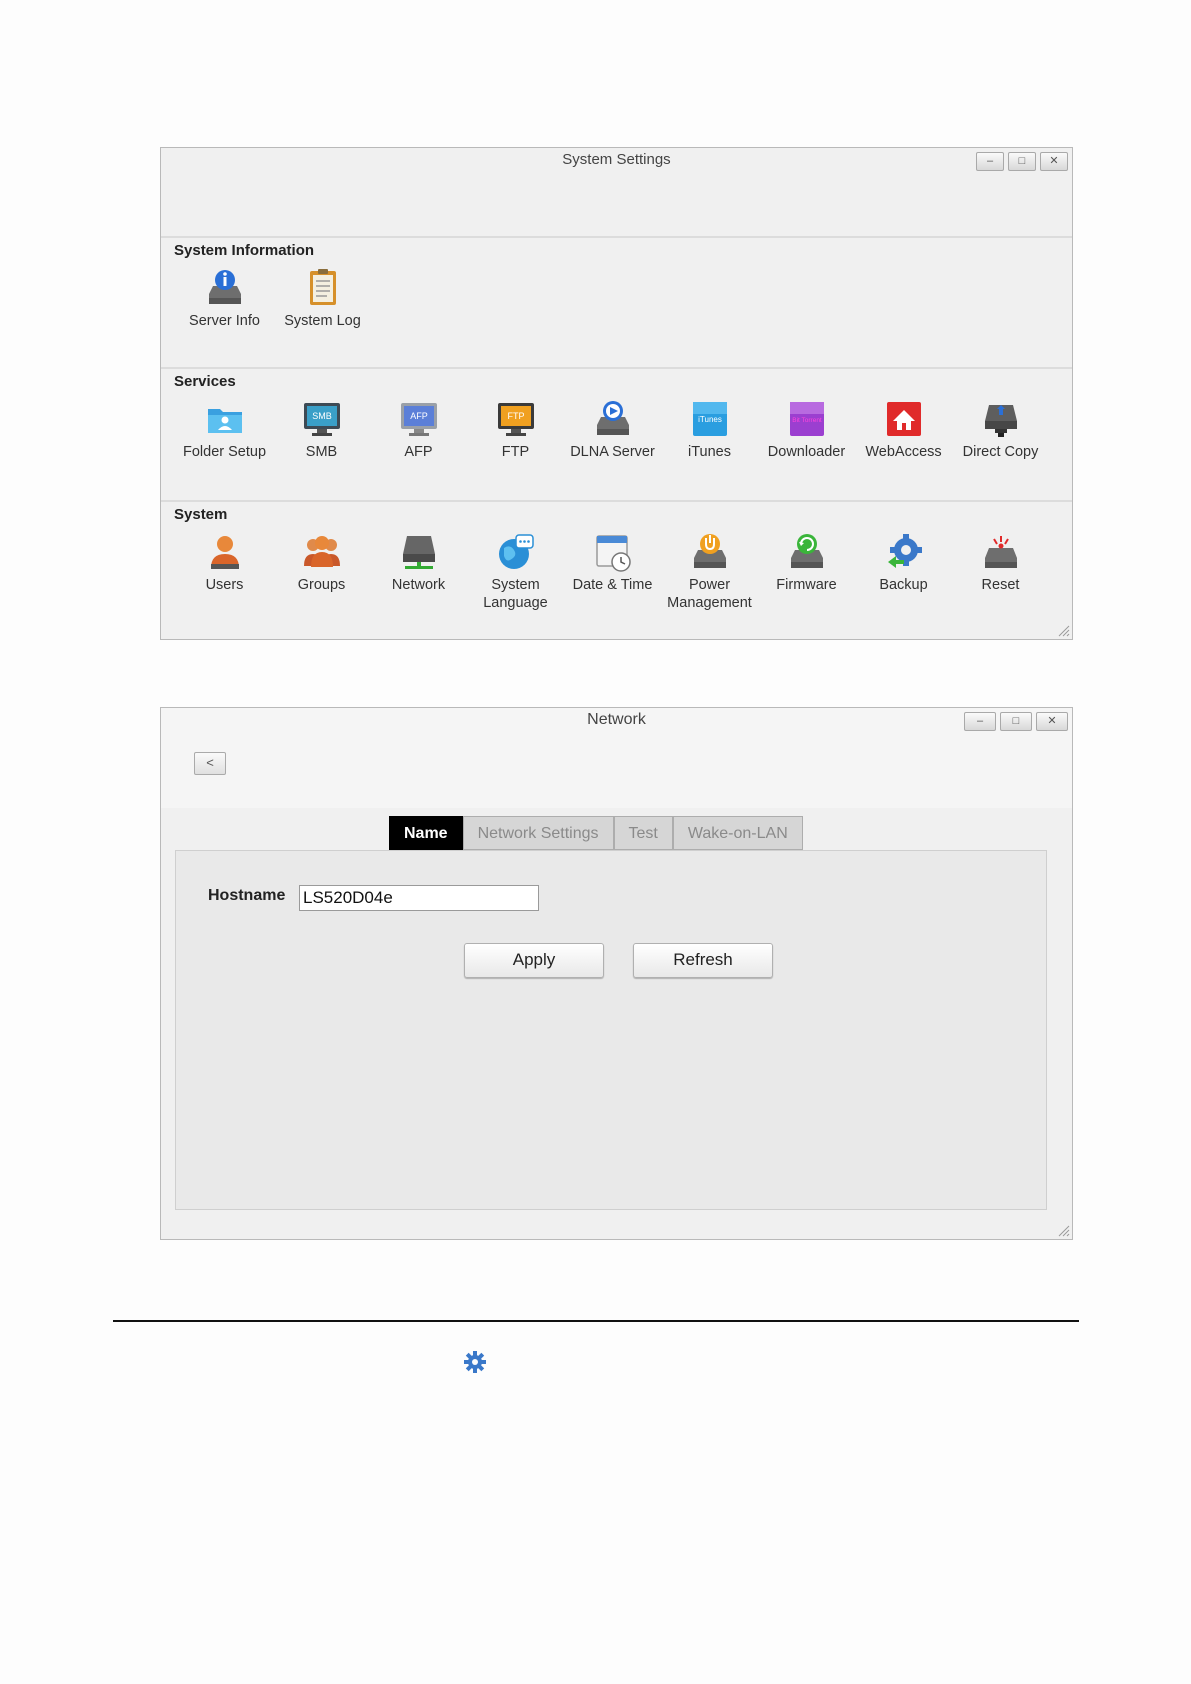 This screenshot has width=1191, height=1684. Describe the element at coordinates (807, 552) in the screenshot. I see `firmware-icon` at that location.